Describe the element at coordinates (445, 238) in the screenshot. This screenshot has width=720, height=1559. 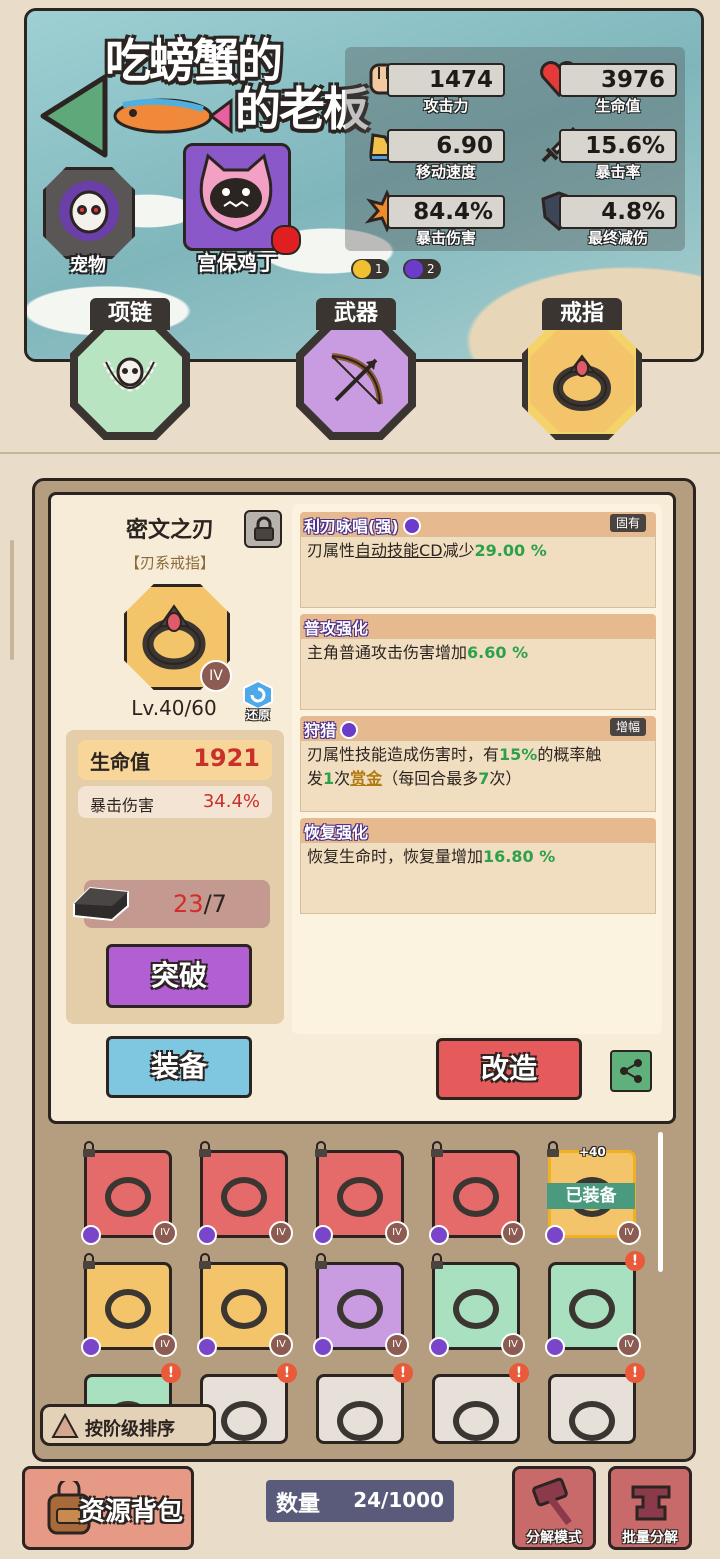
I see `stat-label: 暴击伤害` at that location.